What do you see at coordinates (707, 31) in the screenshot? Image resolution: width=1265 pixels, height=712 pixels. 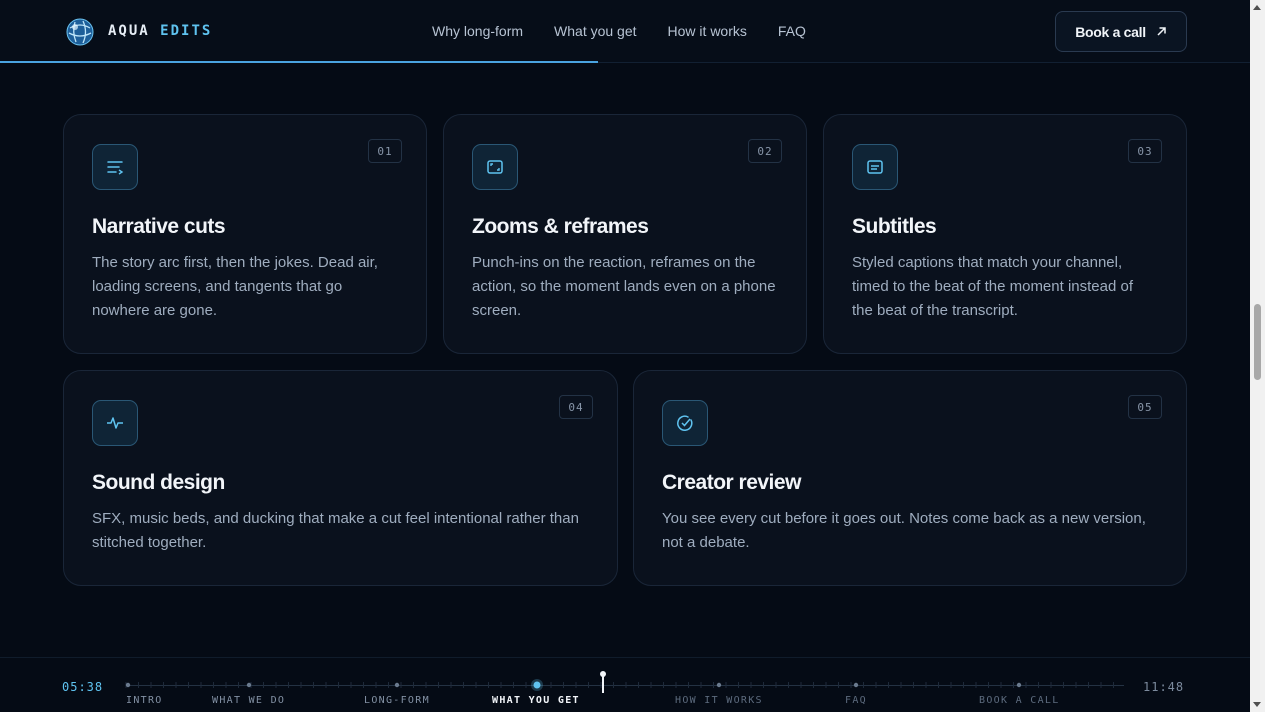 I see `nav-link-how-it-works: How it works` at bounding box center [707, 31].